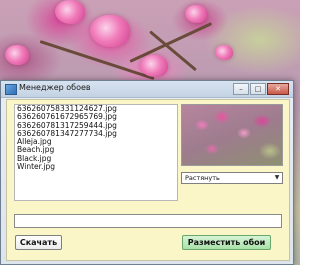 This screenshot has width=320, height=265. Describe the element at coordinates (278, 89) in the screenshot. I see `close-button: ✕` at that location.